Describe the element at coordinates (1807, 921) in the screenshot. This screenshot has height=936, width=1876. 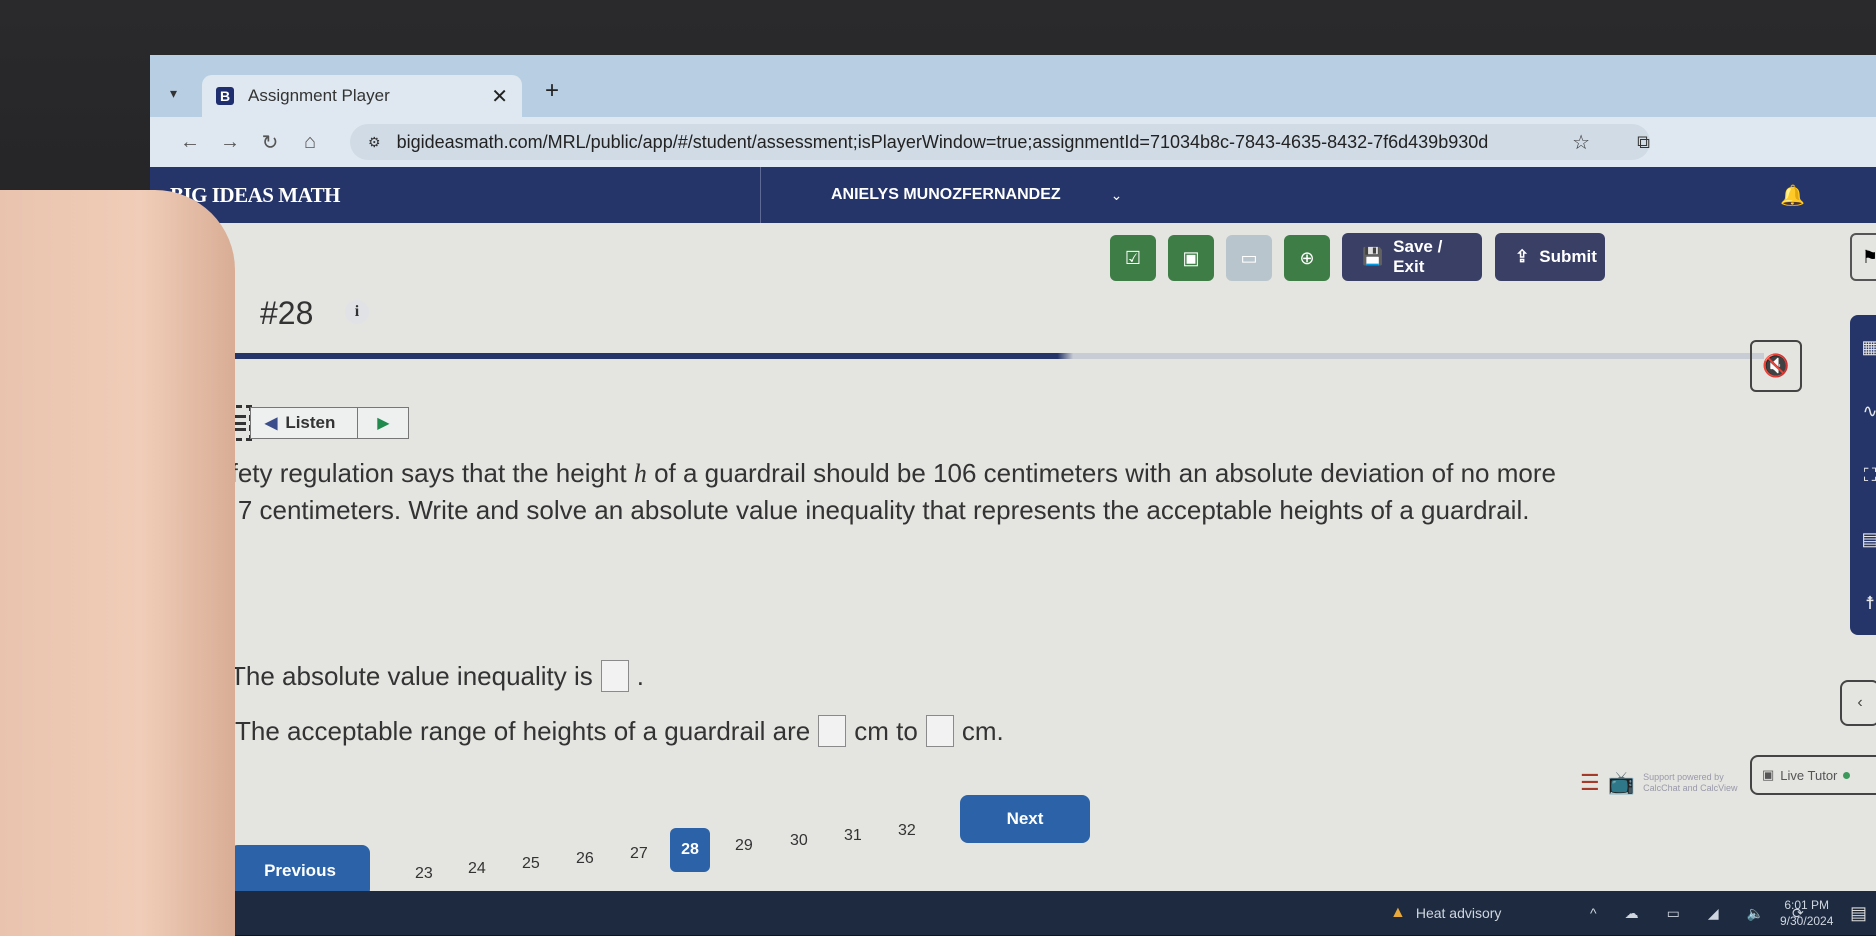
I see `clock-date: 9/30/2024` at that location.